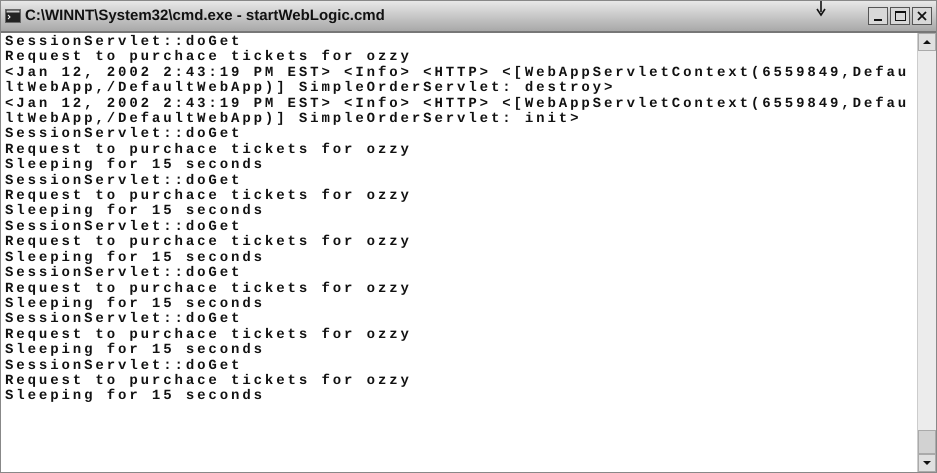 Image resolution: width=937 pixels, height=473 pixels. What do you see at coordinates (927, 442) in the screenshot?
I see `scroll-thumb` at bounding box center [927, 442].